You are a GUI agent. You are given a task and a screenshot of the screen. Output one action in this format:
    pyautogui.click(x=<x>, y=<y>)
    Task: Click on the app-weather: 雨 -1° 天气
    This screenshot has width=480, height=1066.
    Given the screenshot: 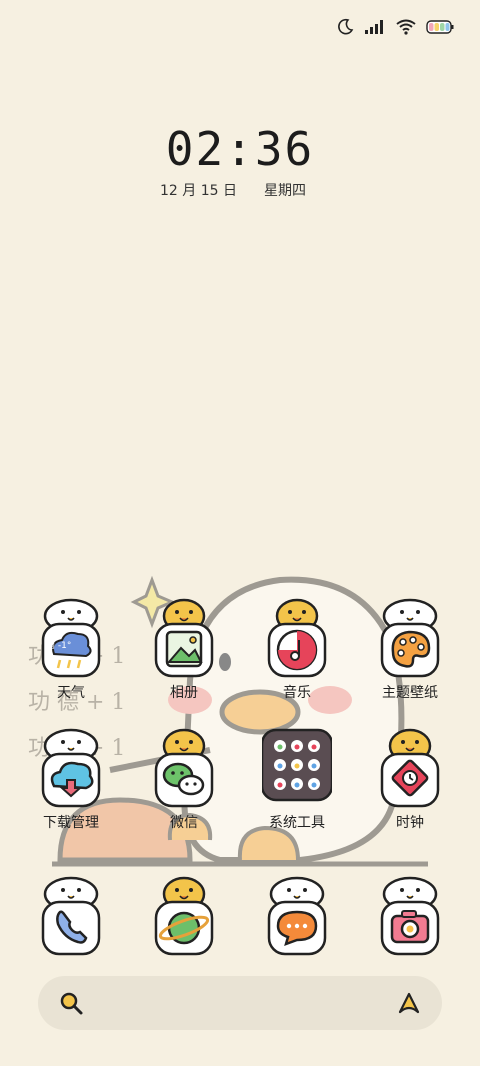 What is the action you would take?
    pyautogui.click(x=71, y=650)
    